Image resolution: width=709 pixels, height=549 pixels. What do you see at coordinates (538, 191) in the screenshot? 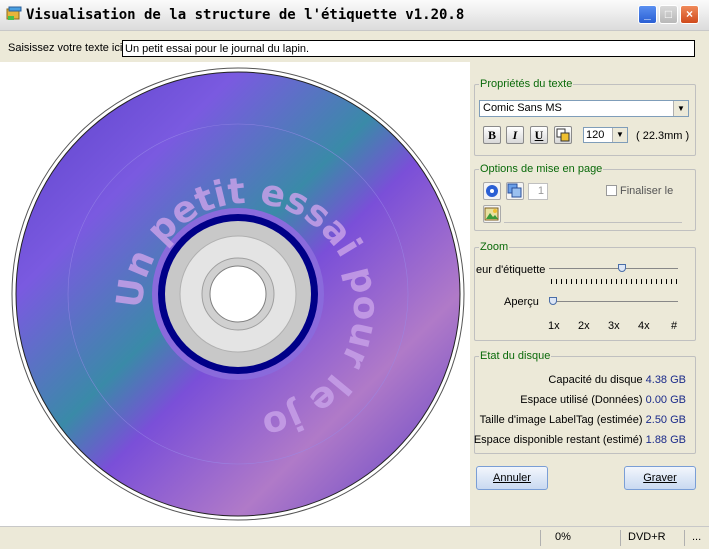
I see `copy-count-field: 1` at bounding box center [538, 191].